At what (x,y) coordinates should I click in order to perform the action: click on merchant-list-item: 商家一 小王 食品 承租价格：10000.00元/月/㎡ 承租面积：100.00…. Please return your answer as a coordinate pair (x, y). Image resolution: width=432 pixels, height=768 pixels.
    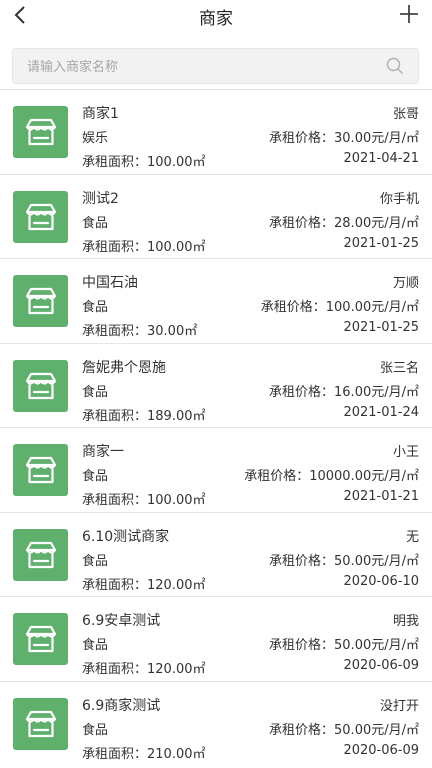
    Looking at the image, I should click on (216, 469).